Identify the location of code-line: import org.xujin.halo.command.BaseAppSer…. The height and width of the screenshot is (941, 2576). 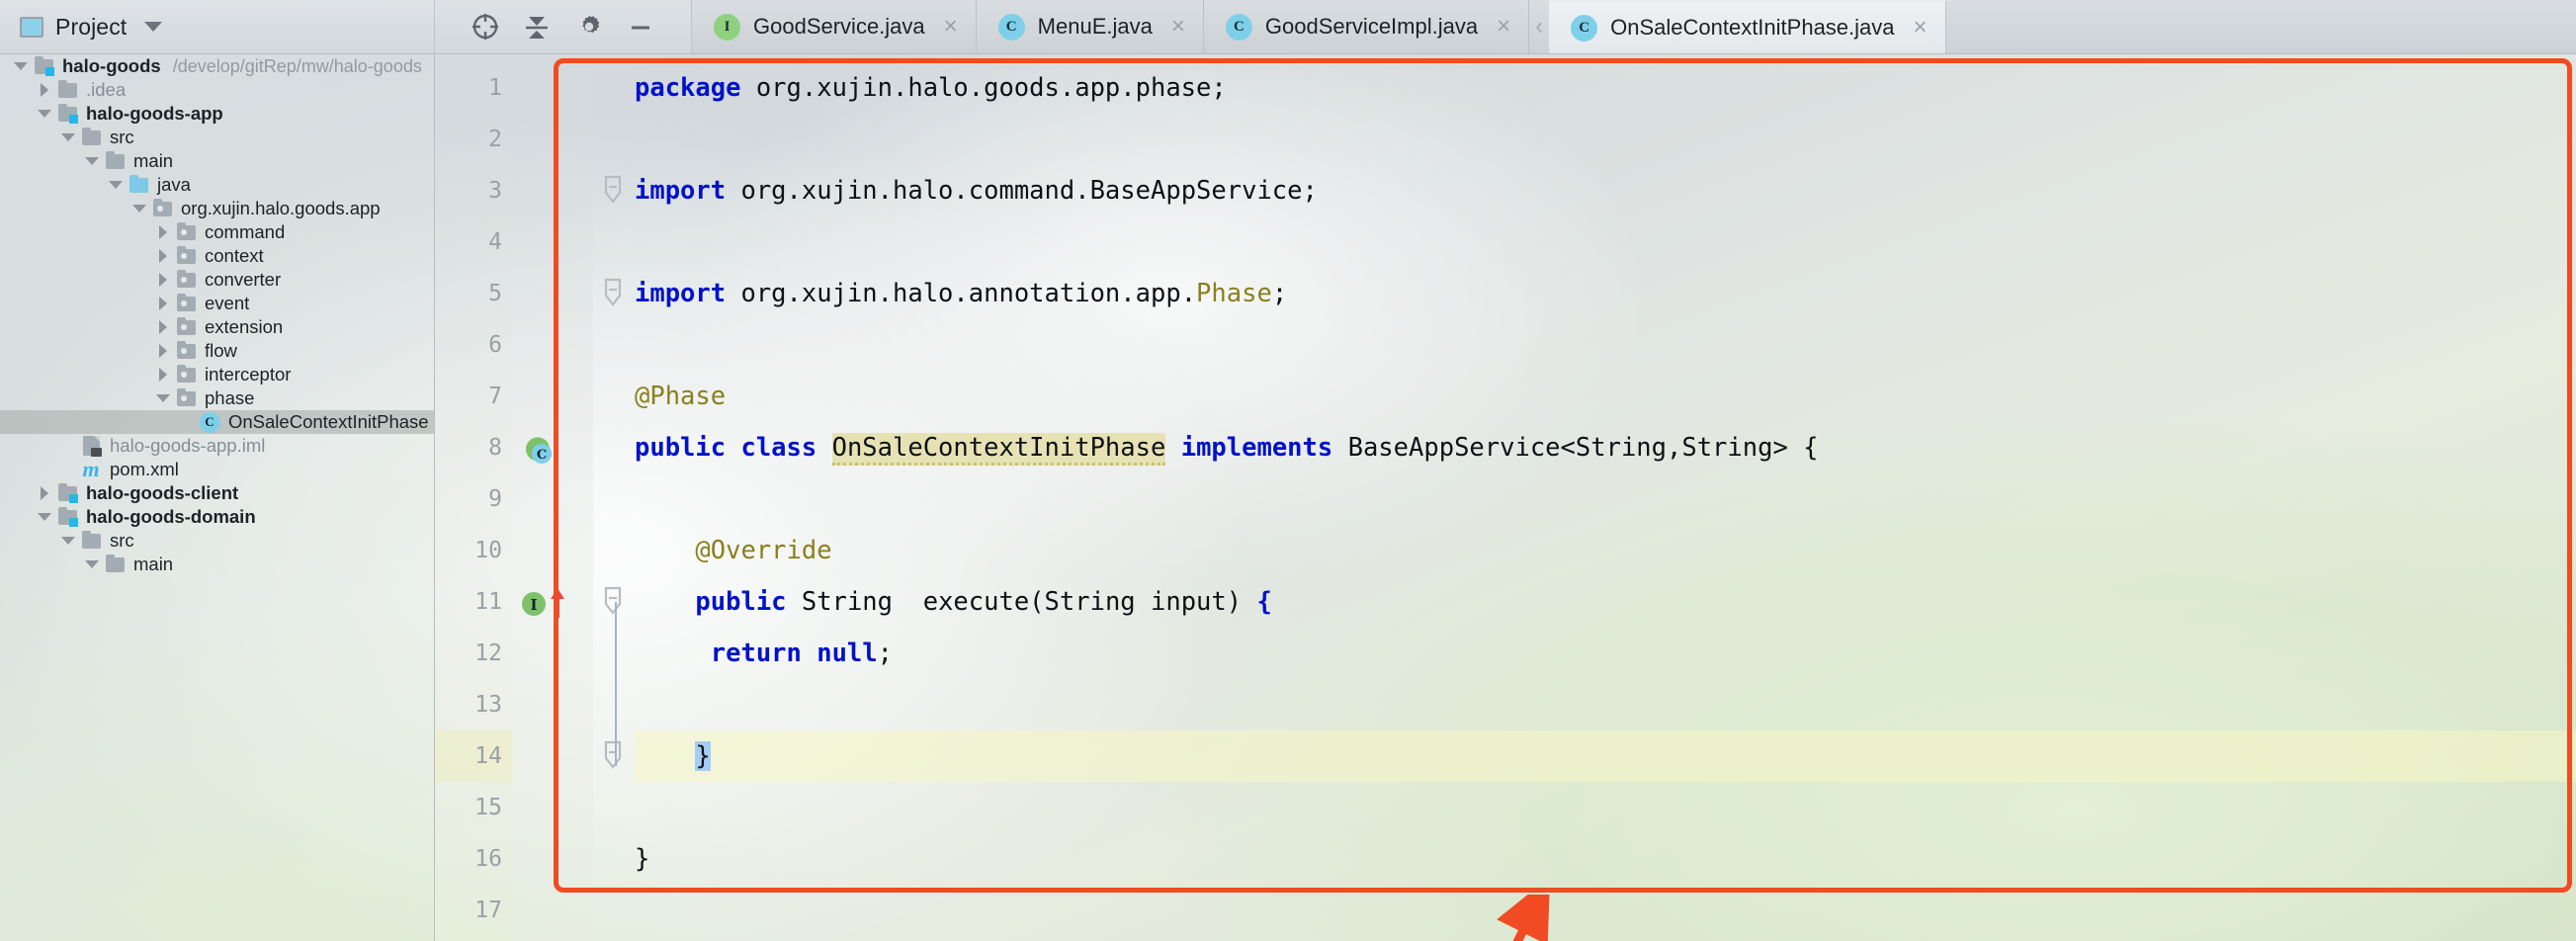
(976, 190).